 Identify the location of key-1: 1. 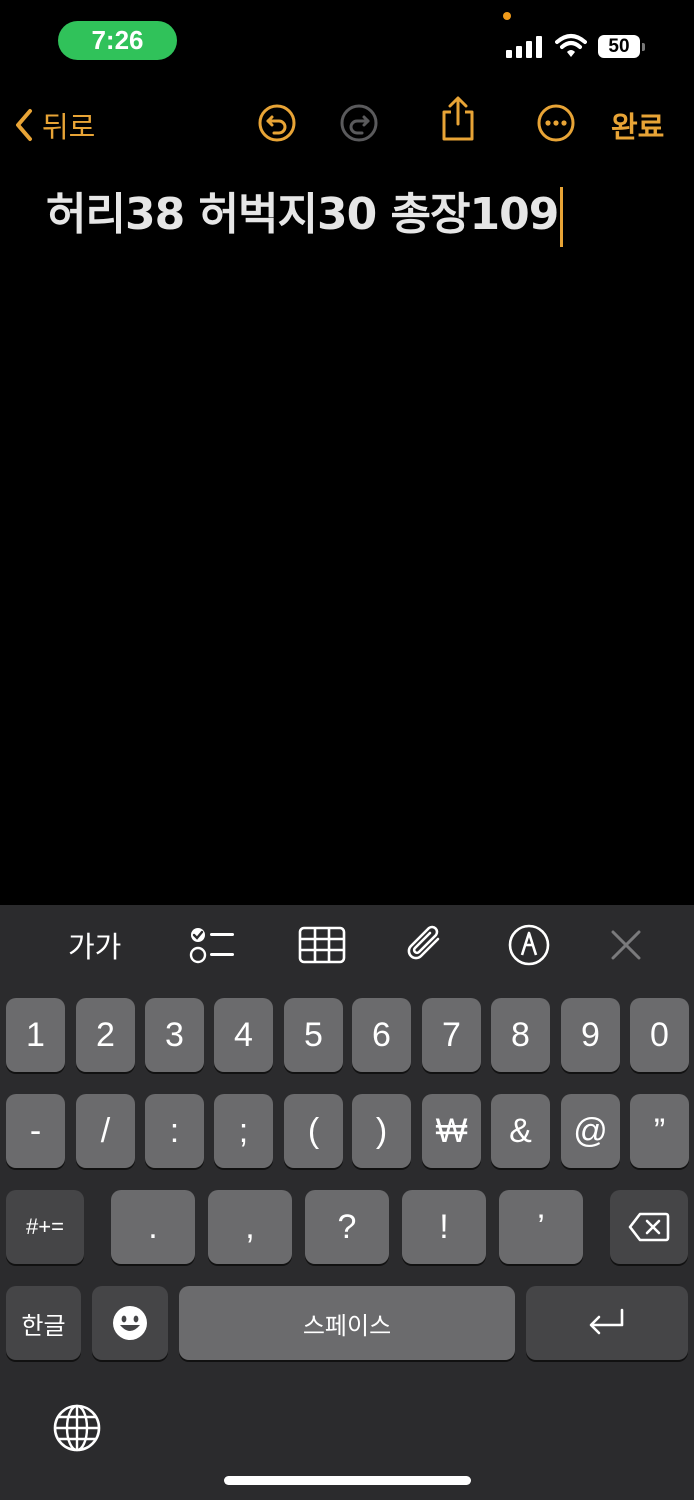
(35, 1035).